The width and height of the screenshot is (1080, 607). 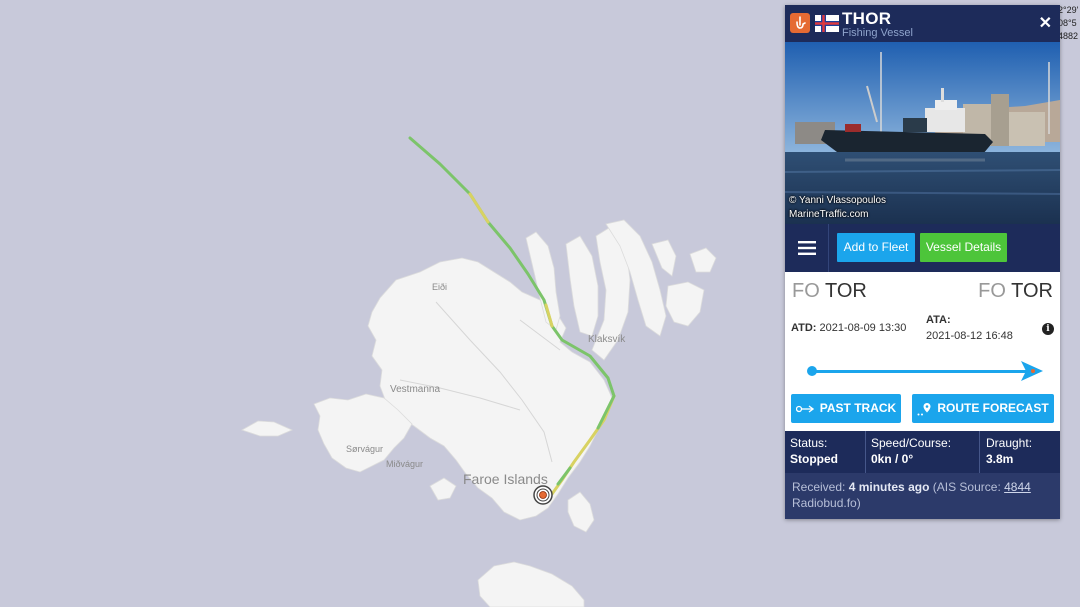 What do you see at coordinates (814, 459) in the screenshot?
I see `status-value: Stopped` at bounding box center [814, 459].